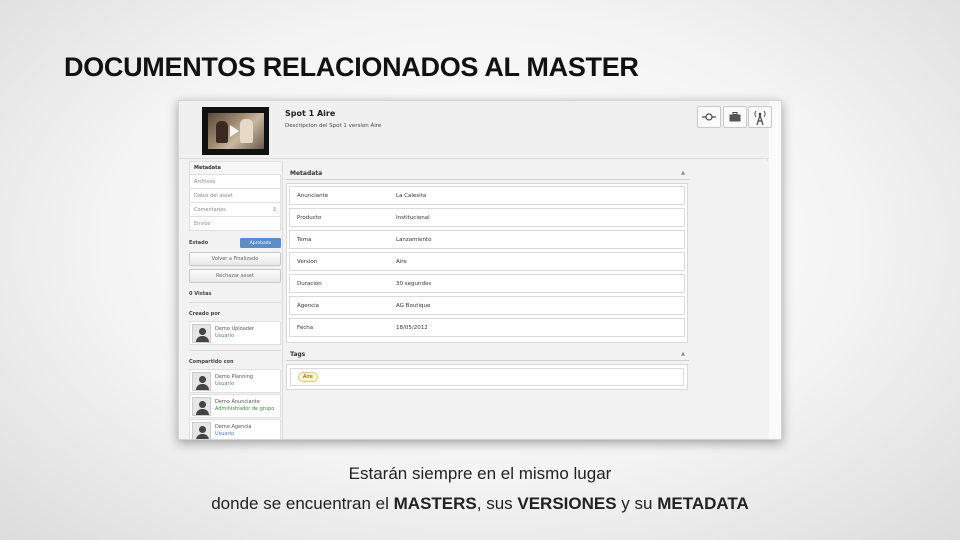 The height and width of the screenshot is (540, 960). I want to click on metadata-key: Version, so click(307, 261).